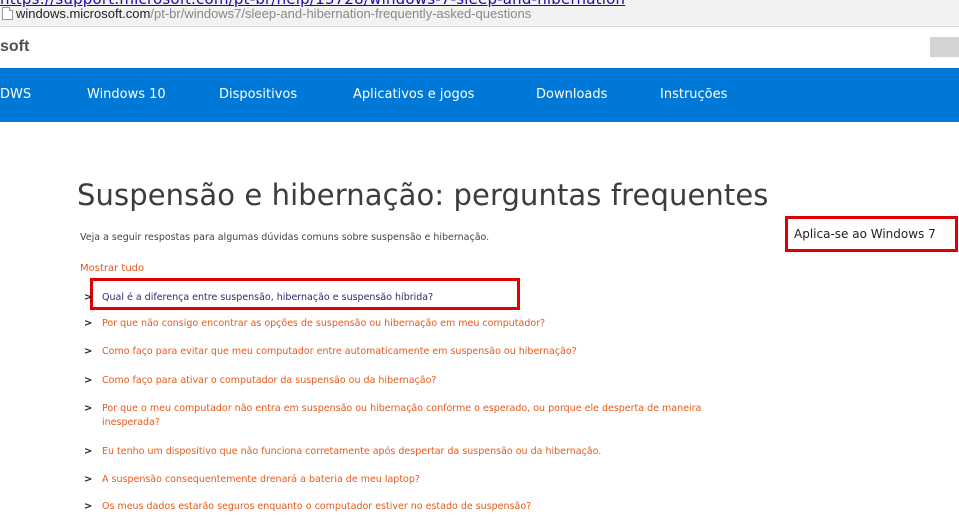  What do you see at coordinates (413, 94) in the screenshot?
I see `nav-item-aplicativos-e-jogos: Aplicativos e jogos` at bounding box center [413, 94].